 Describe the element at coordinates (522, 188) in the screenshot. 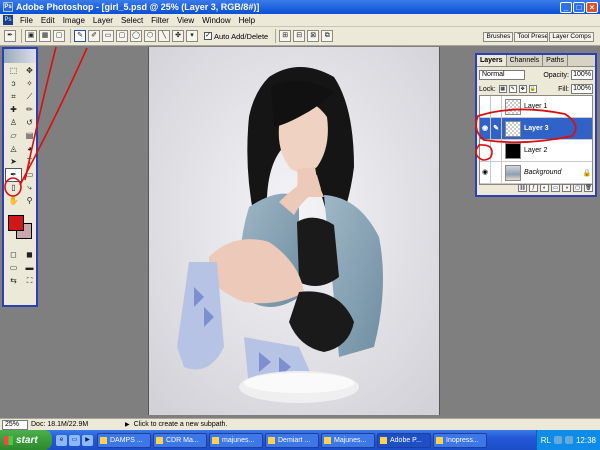

I see `link-layers-icon: ⛓` at that location.